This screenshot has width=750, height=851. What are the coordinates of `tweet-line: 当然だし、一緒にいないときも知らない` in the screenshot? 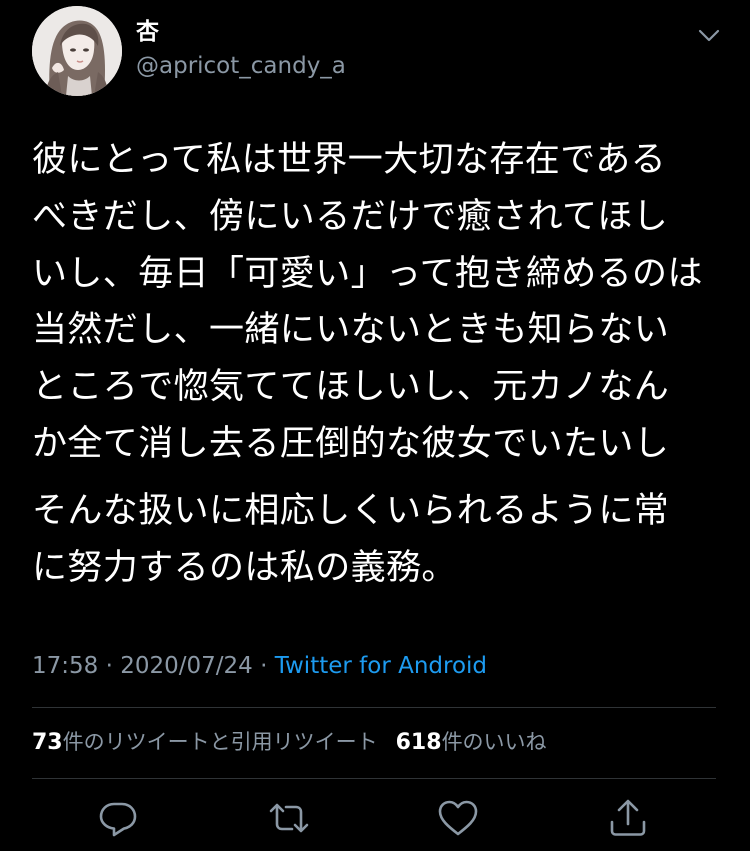 It's located at (351, 330).